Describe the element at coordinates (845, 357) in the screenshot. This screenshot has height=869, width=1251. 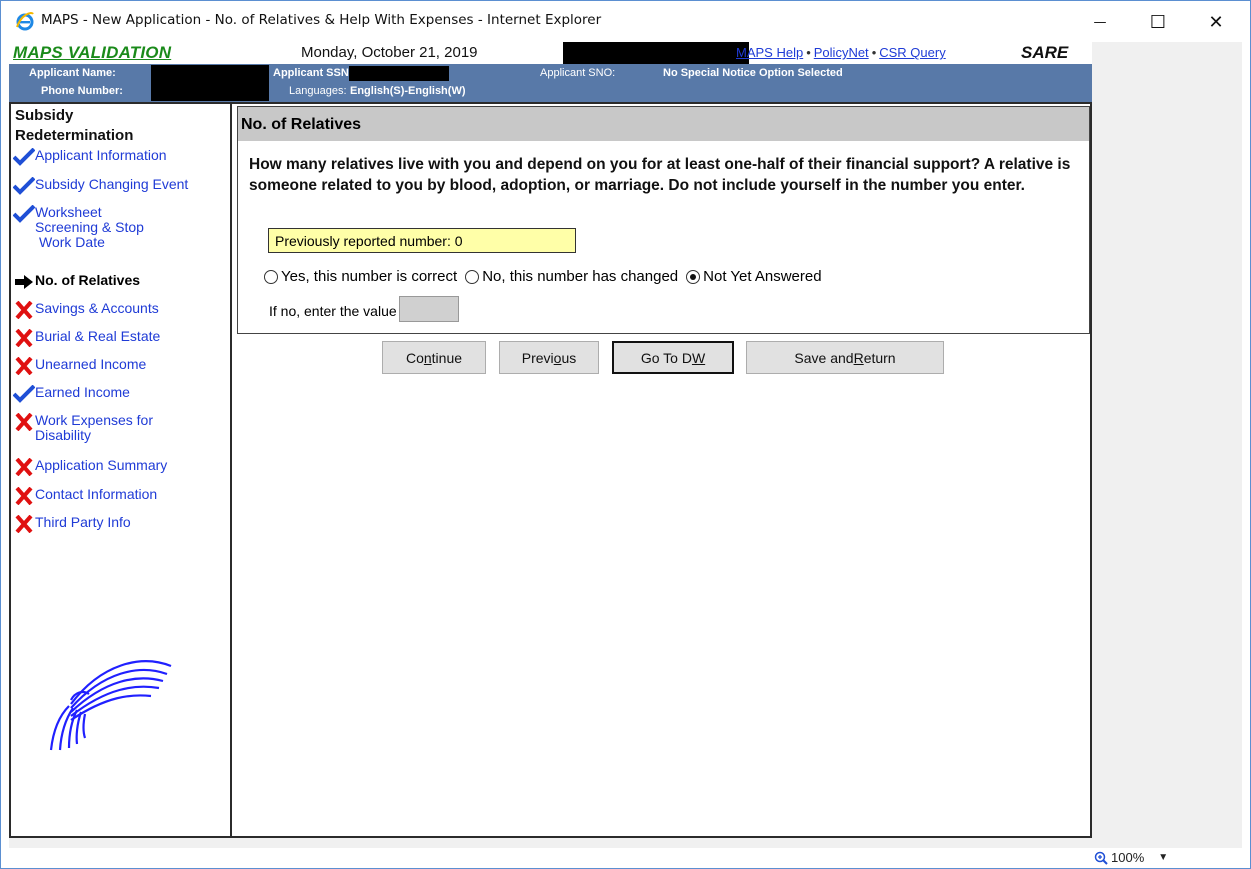
I see `save-and-return-button: Save and Return` at that location.